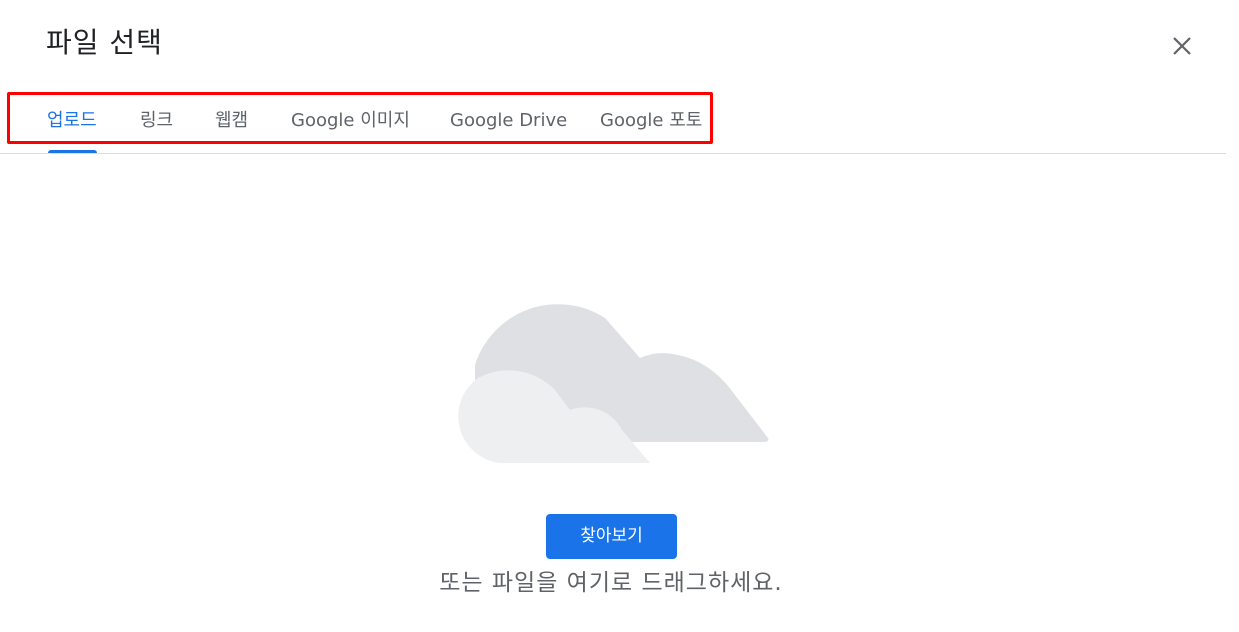 This screenshot has width=1239, height=632. What do you see at coordinates (156, 121) in the screenshot?
I see `tab-link: 링크` at bounding box center [156, 121].